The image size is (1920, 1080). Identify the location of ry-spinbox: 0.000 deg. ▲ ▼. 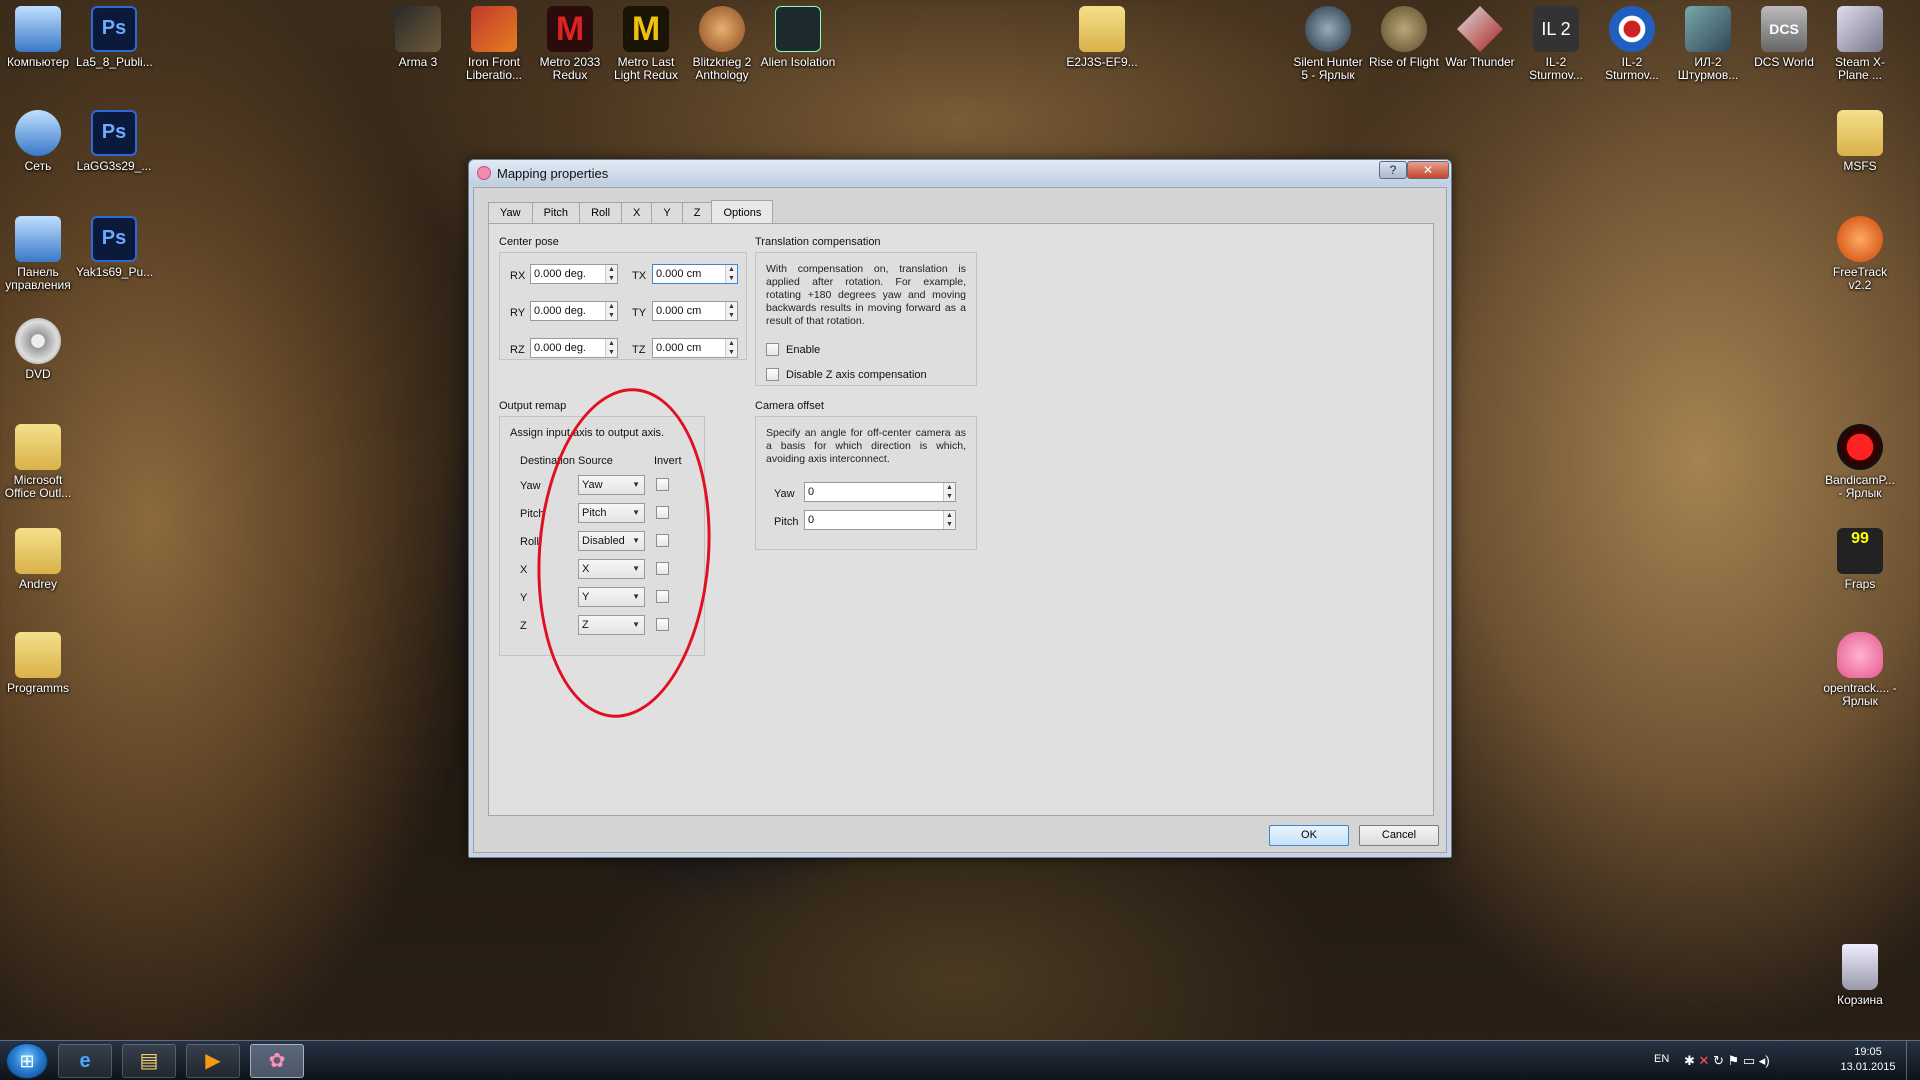
(574, 311).